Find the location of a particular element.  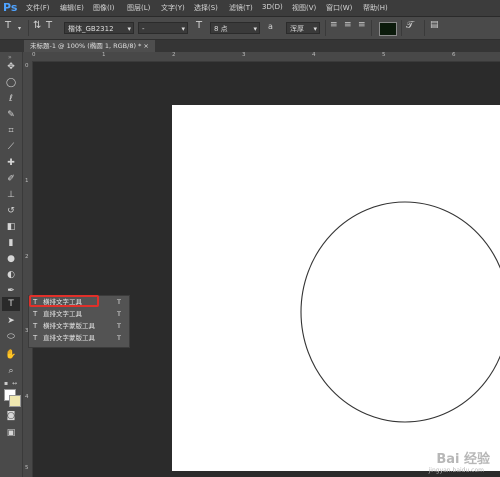

text-color-swatch is located at coordinates (388, 29).